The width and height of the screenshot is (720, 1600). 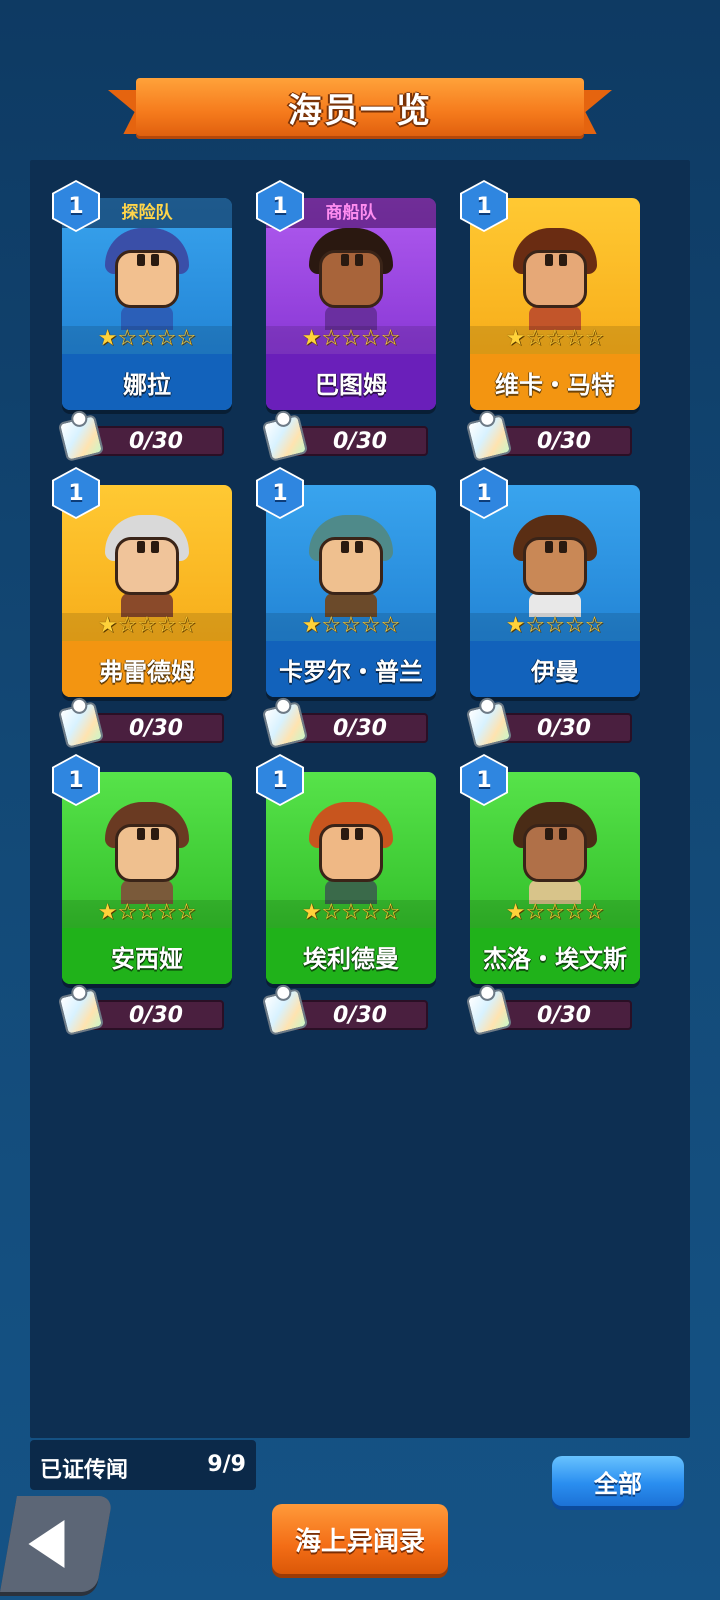 I want to click on filter-all-button: 全部, so click(x=618, y=1481).